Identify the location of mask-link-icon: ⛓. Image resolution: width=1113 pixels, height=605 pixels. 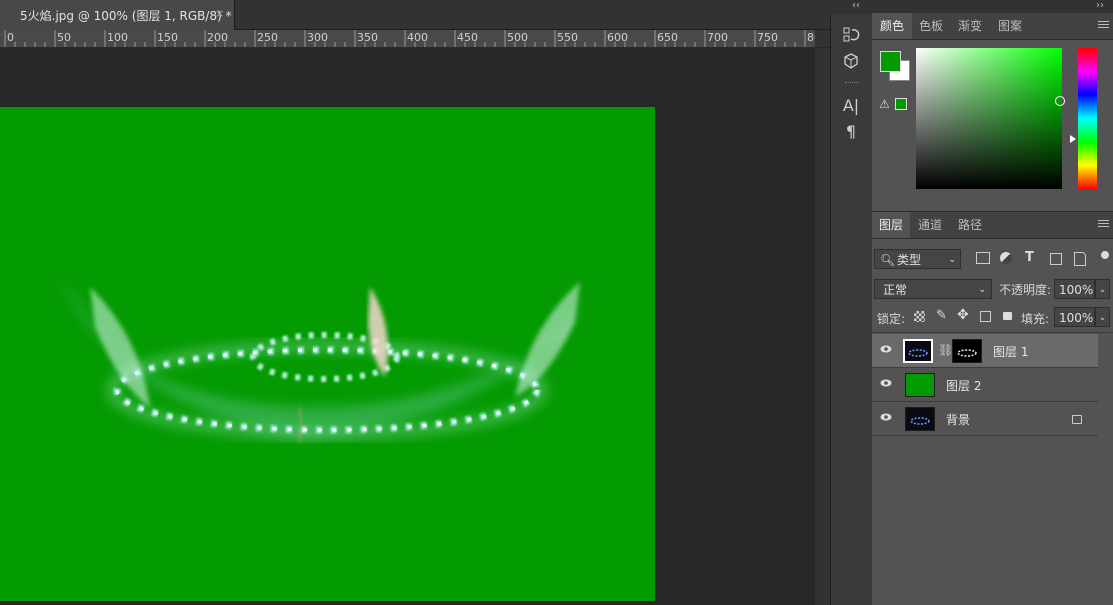
(945, 350).